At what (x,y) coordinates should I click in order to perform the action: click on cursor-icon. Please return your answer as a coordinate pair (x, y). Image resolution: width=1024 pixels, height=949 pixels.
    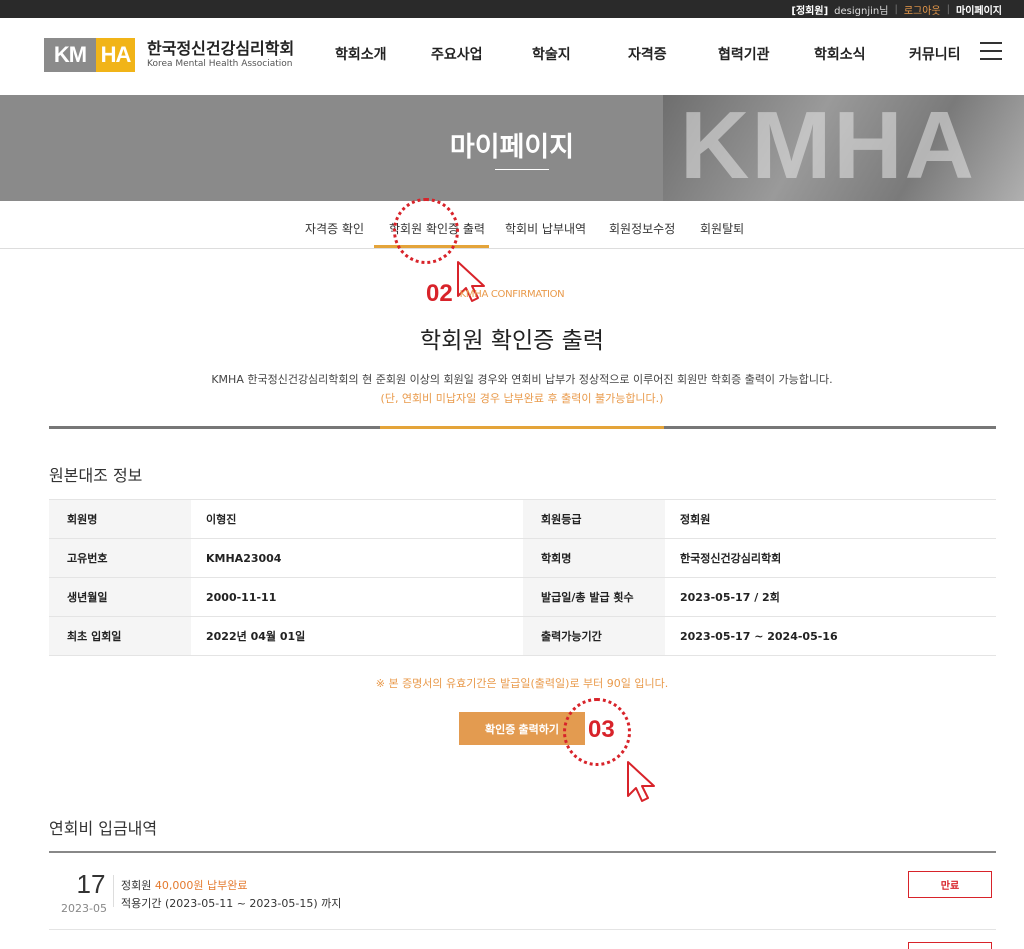
    Looking at the image, I should click on (641, 781).